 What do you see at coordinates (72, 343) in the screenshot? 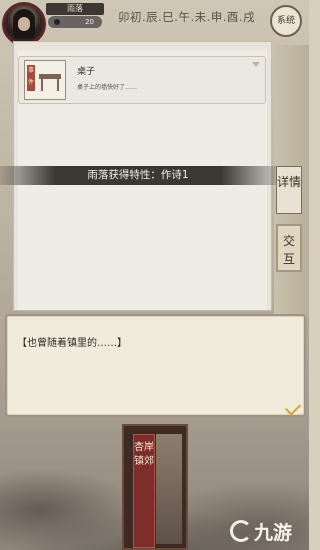
I see `dialog-text: 【也曾随着镇里的……】` at bounding box center [72, 343].